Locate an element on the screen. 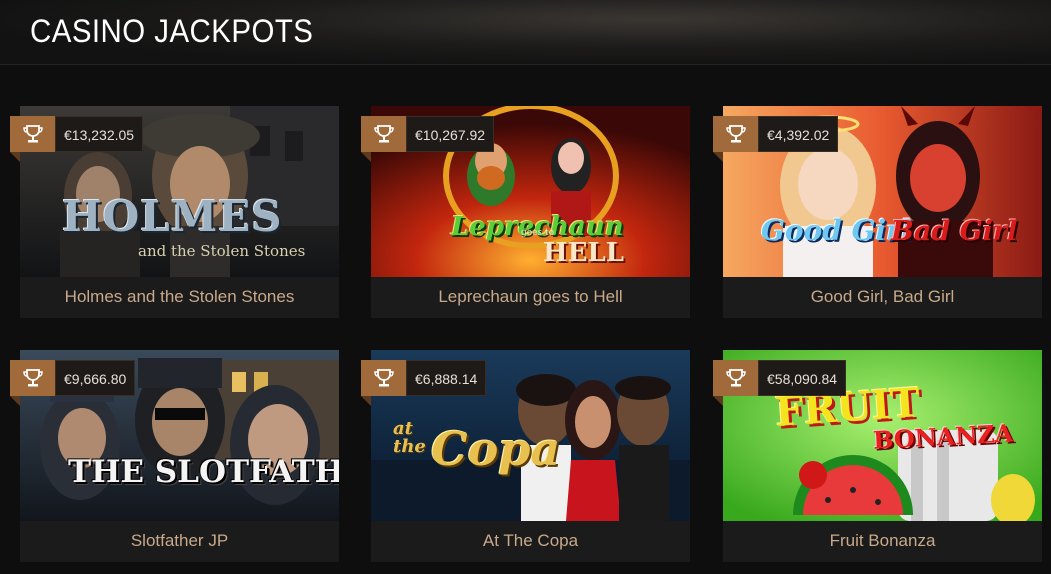 Image resolution: width=1051 pixels, height=574 pixels. jackpot-amount: €6,888.14 is located at coordinates (446, 378).